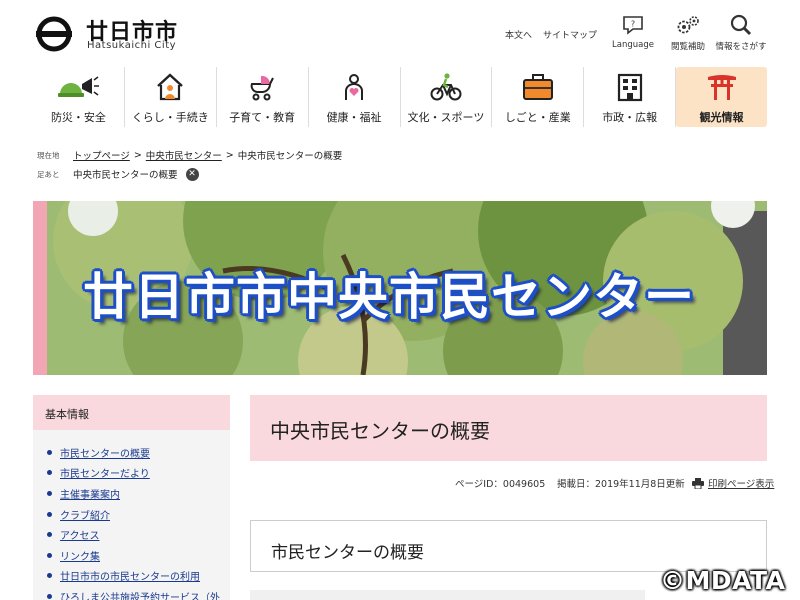  Describe the element at coordinates (723, 580) in the screenshot. I see `watermark: ©MDATA` at that location.